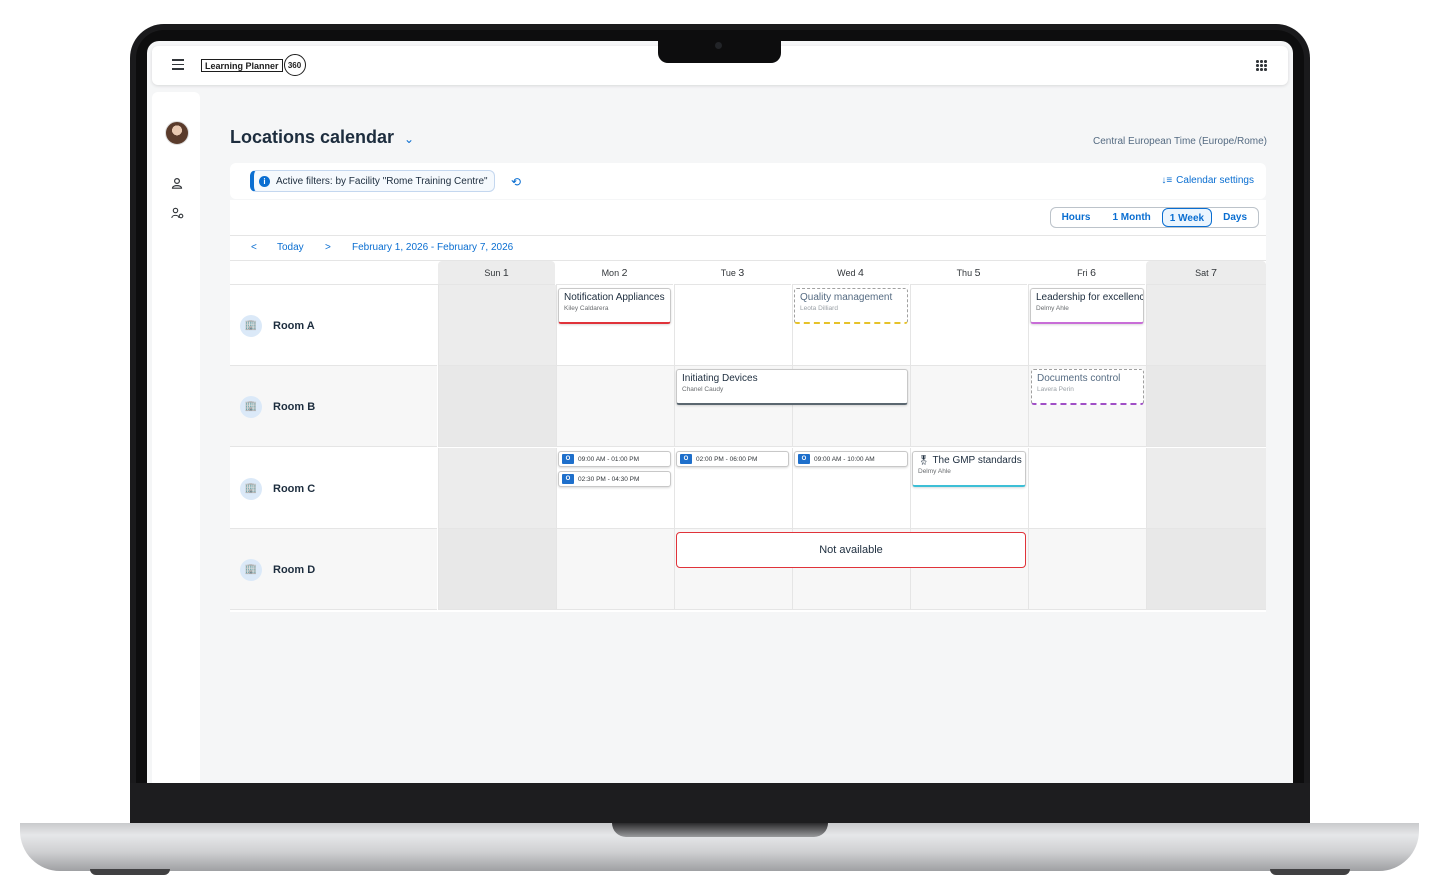 The width and height of the screenshot is (1440, 895). What do you see at coordinates (290, 247) in the screenshot?
I see `today-button: Today` at bounding box center [290, 247].